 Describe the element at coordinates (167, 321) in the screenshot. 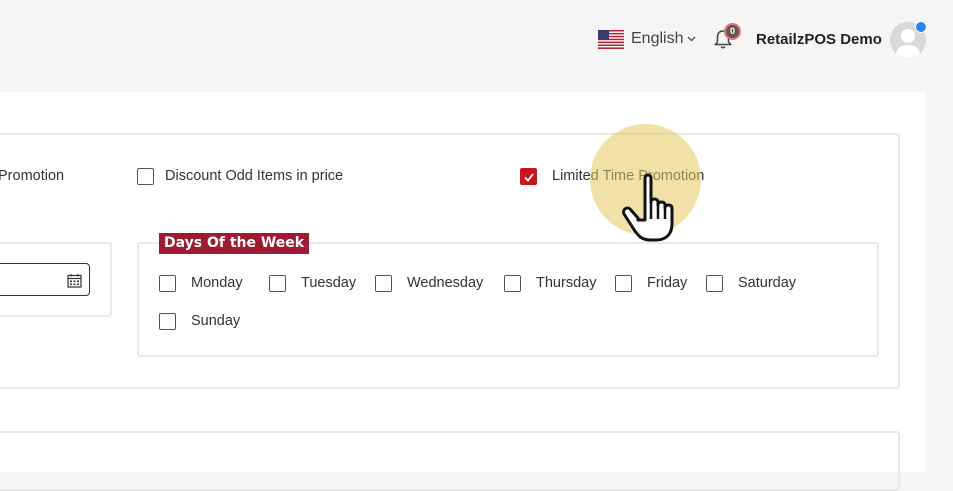

I see `sunday-checkbox` at that location.